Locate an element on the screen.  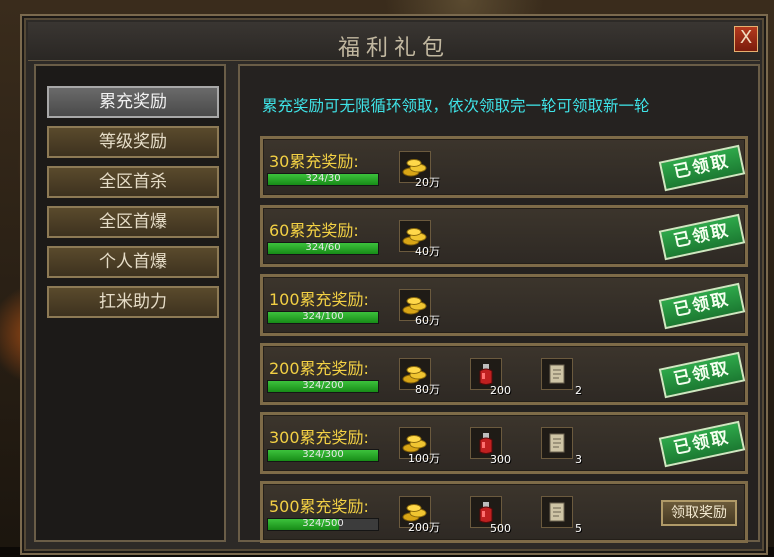
reward-row-300: 300累充奖励: 324/300 100万 300 3 已领取 is located at coordinates (504, 443).